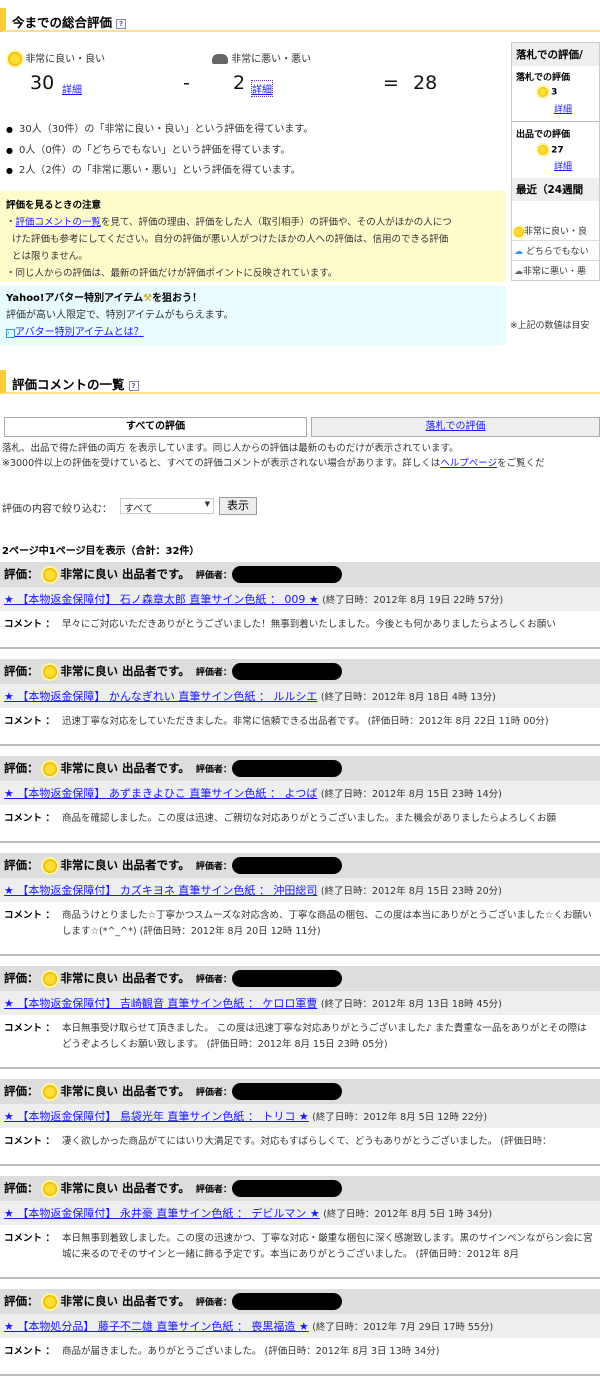 This screenshot has height=1395, width=600. Describe the element at coordinates (160, 793) in the screenshot. I see `item-link: ★ 【本物返金保障】 あずまきよひこ 直筆サイン色紙 ： よつば` at that location.